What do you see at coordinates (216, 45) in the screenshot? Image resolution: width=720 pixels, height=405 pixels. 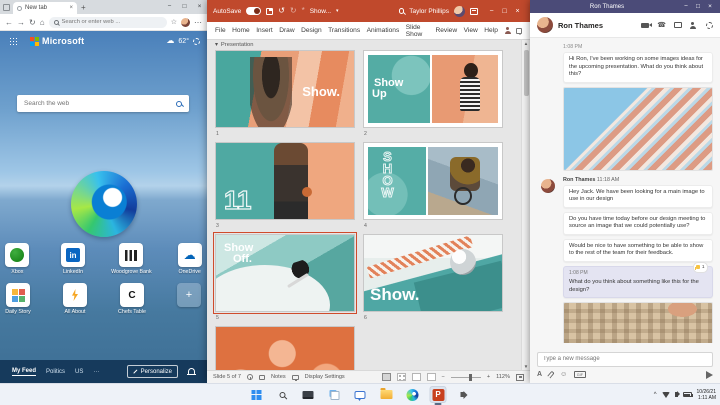 I see `section-collapse-caret-icon: ▾` at bounding box center [216, 45].